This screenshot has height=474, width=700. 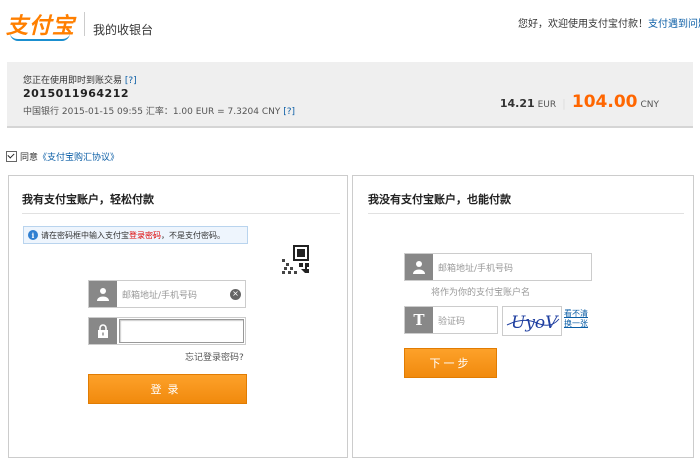 I want to click on help-link: 支付遇到问题?, so click(x=674, y=24).